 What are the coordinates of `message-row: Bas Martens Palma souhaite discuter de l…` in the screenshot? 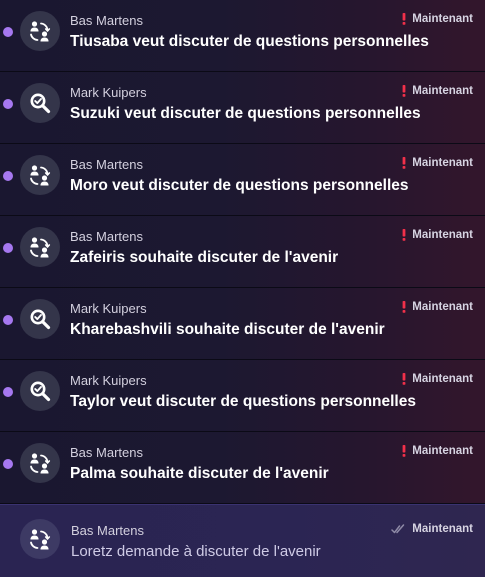 It's located at (242, 468).